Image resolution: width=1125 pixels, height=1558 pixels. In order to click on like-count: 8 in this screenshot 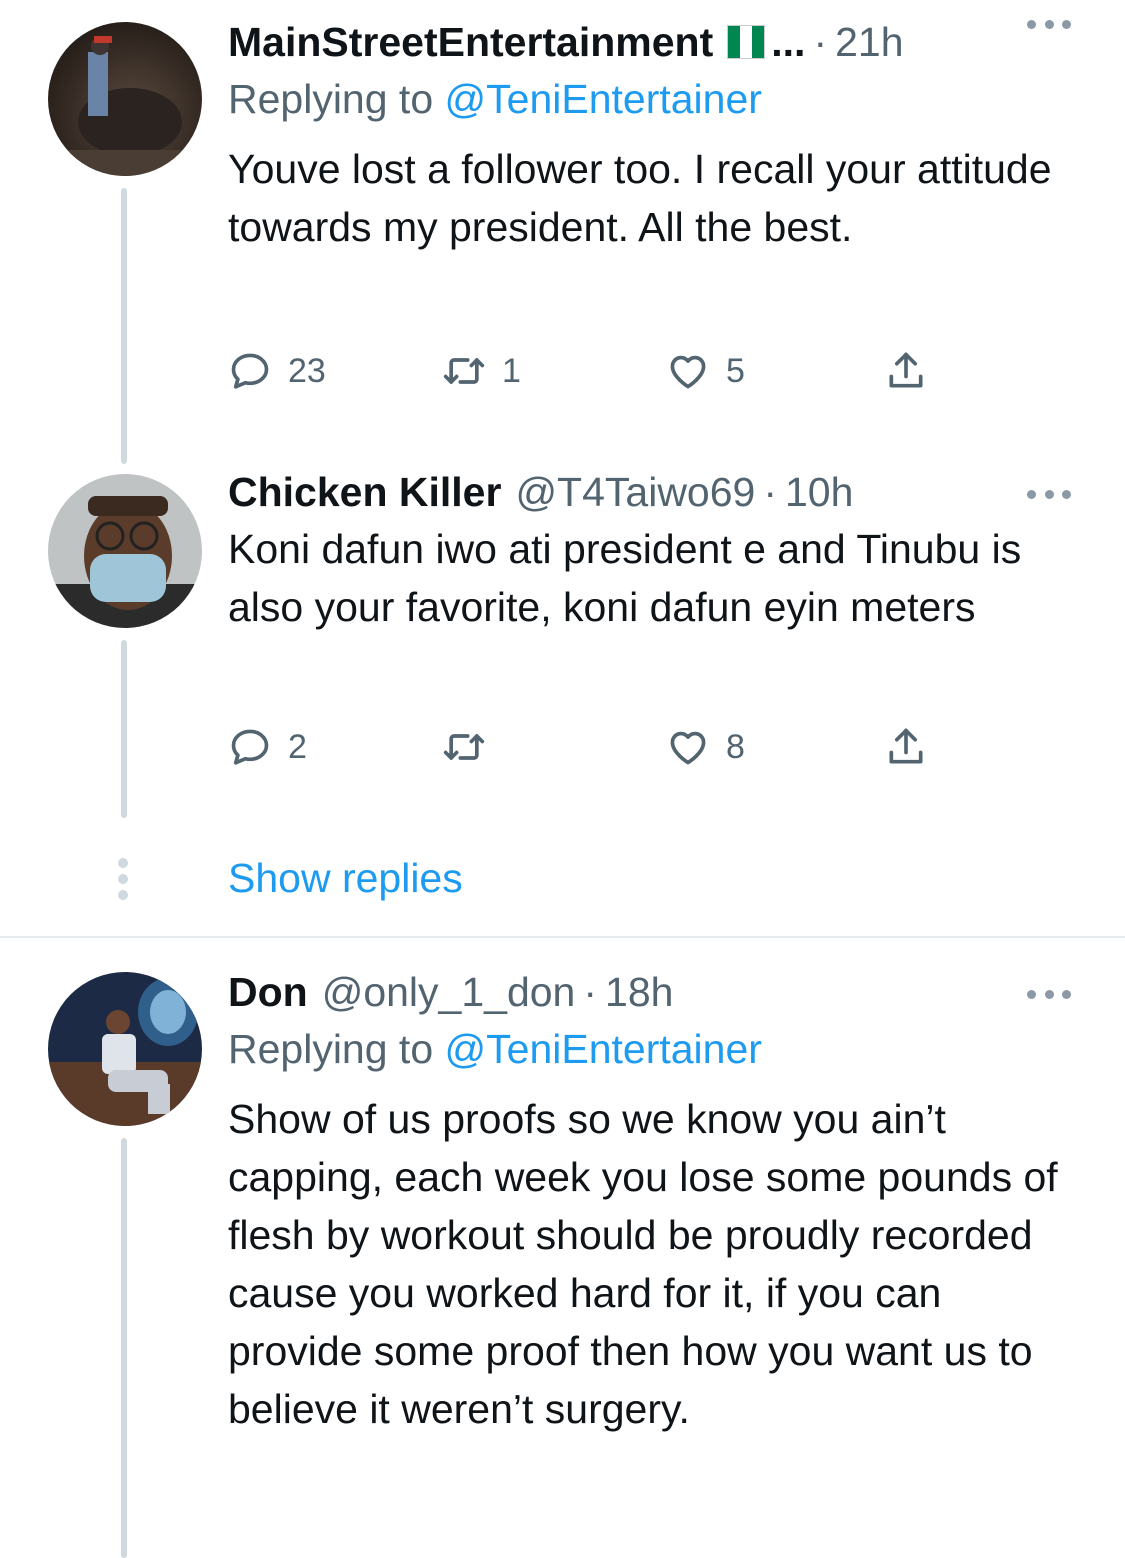, I will do `click(735, 746)`.